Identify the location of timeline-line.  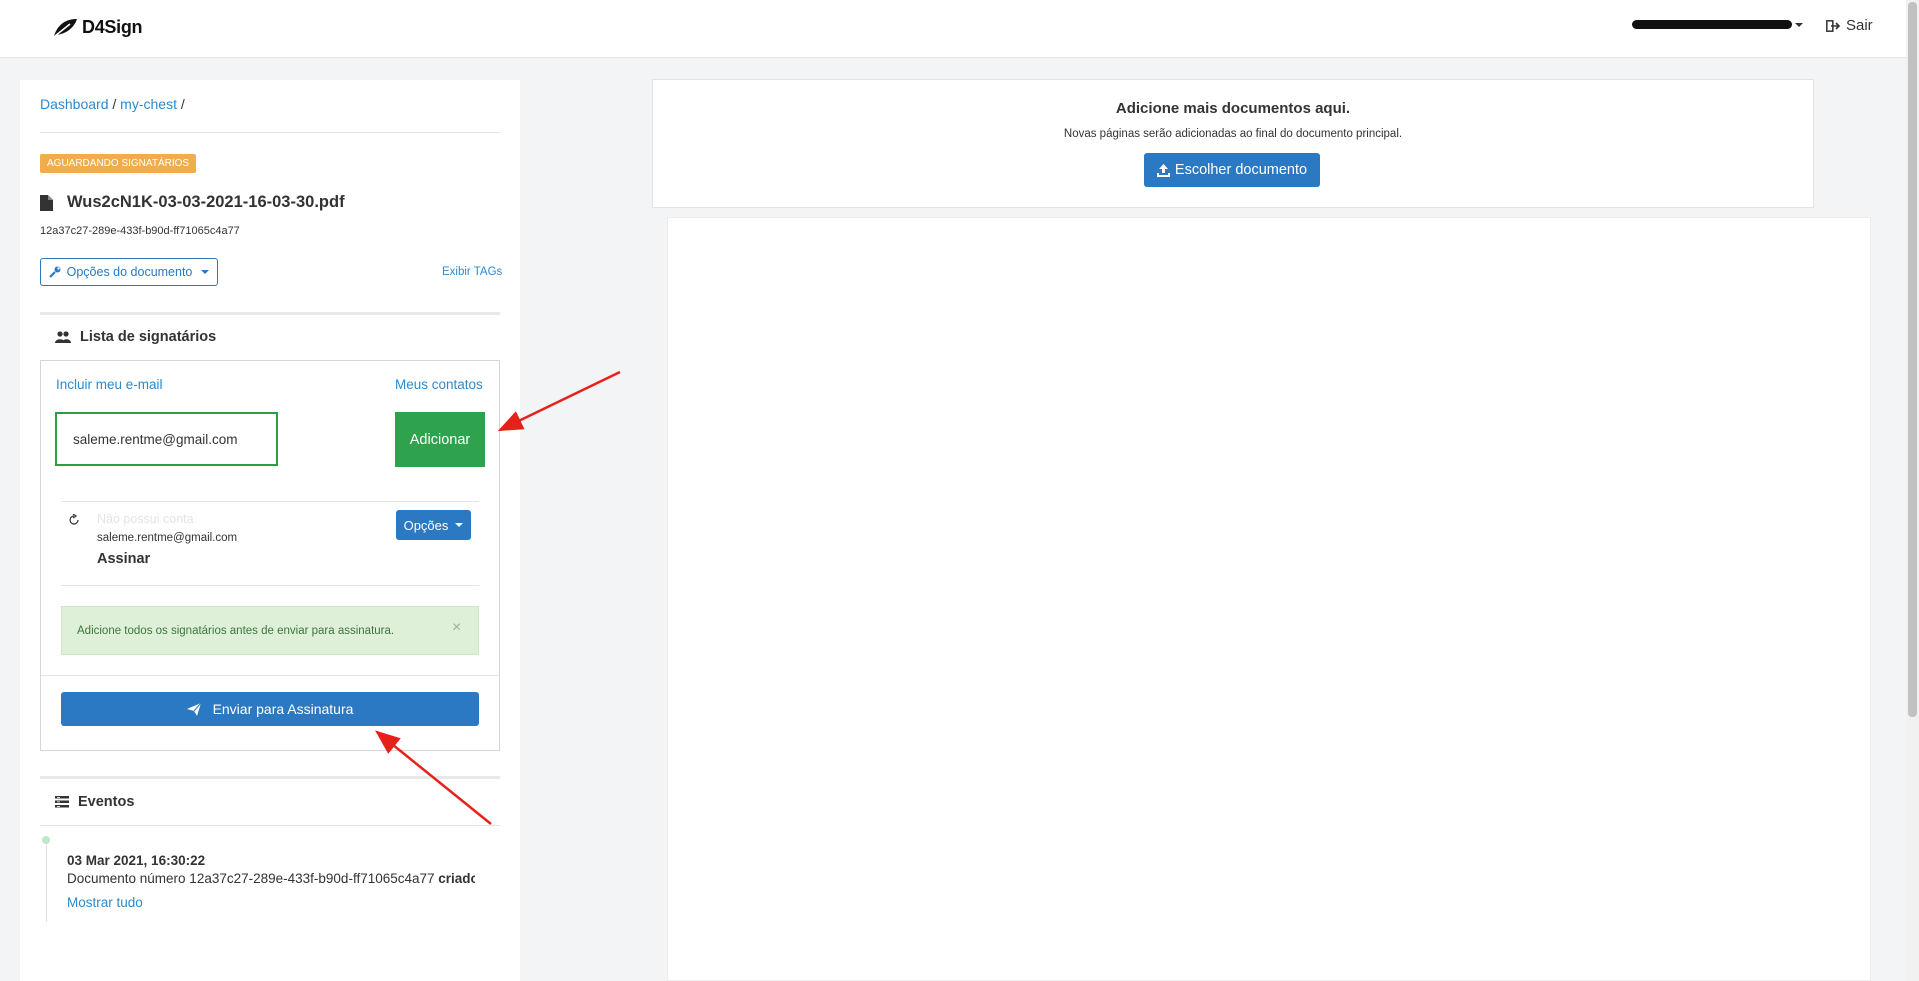
(46, 882).